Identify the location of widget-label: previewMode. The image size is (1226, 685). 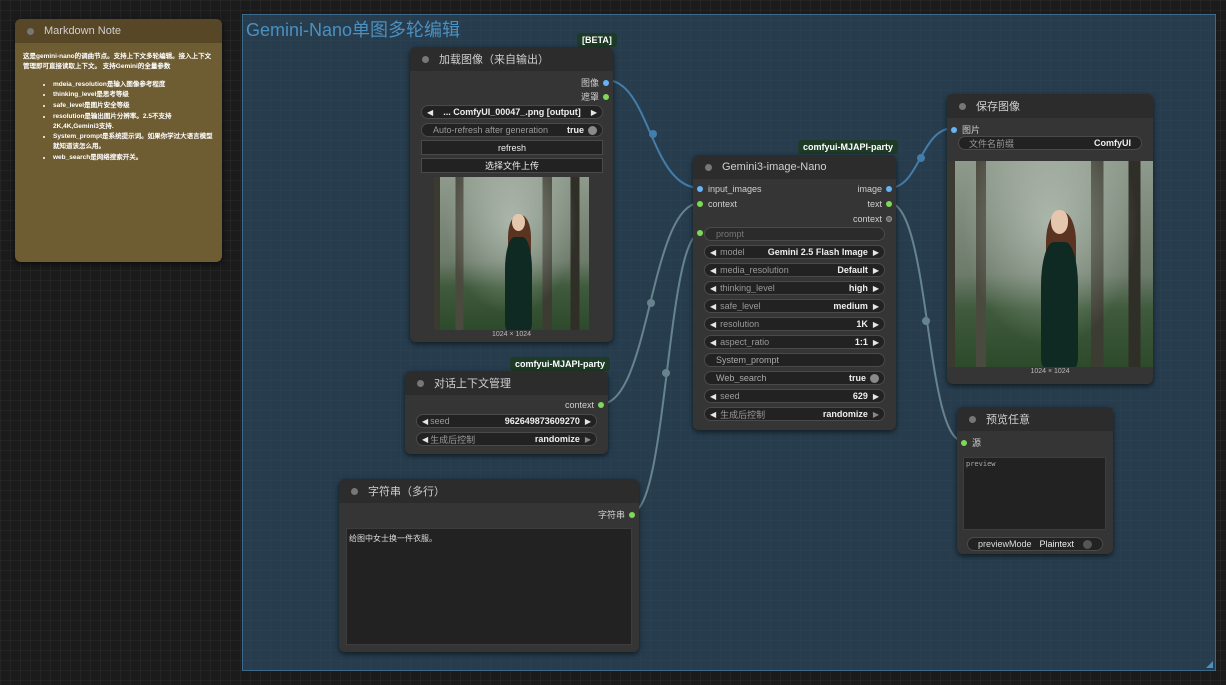
(1005, 544).